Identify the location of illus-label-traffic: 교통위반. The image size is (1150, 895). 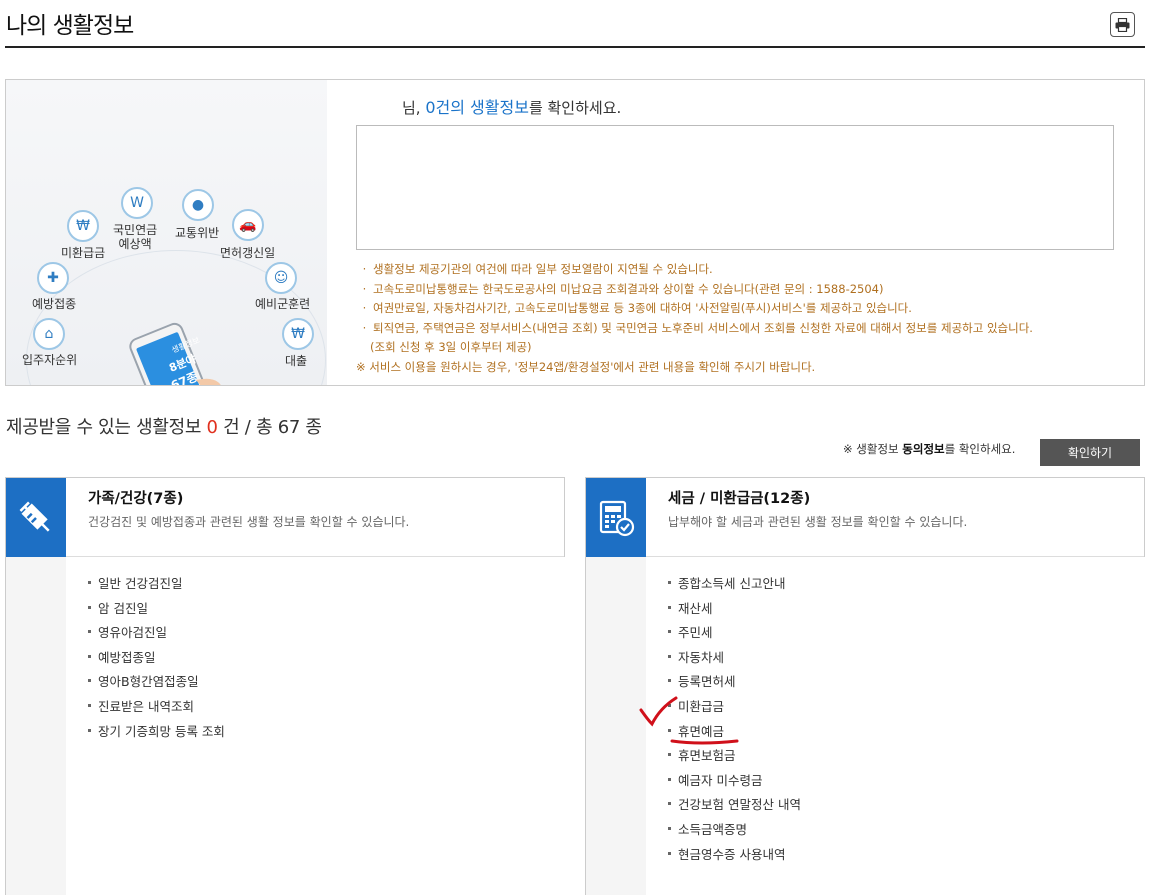
(197, 233).